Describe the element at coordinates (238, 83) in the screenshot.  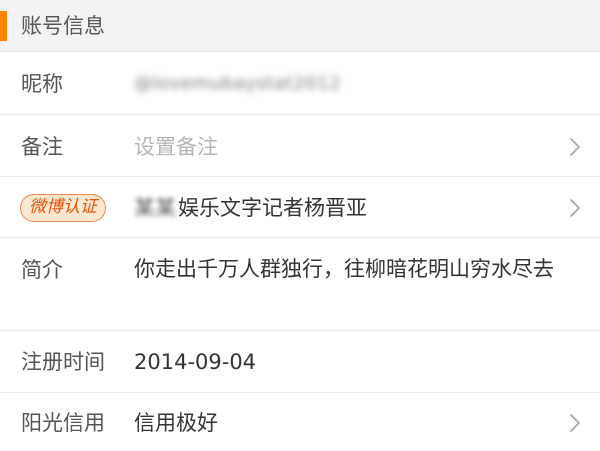
I see `nickname-value: @lovemubaystat2012` at that location.